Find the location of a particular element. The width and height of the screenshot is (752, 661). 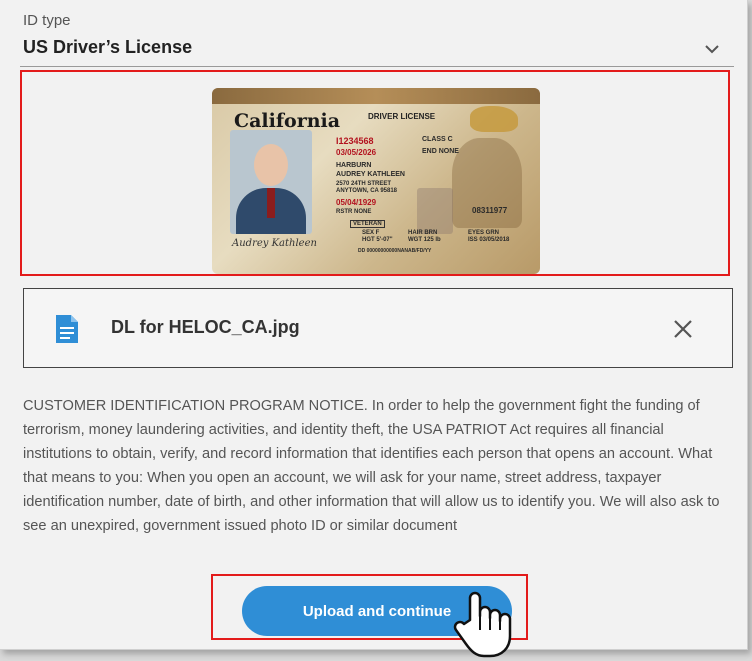

license-address: 2570 24TH STREET is located at coordinates (364, 184).